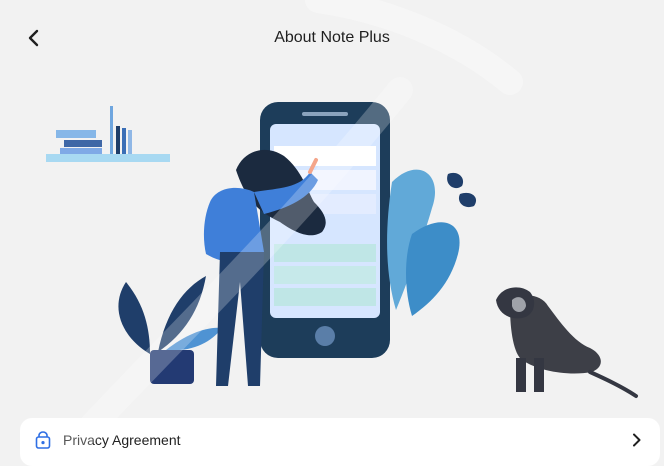  I want to click on plant-left-illustration, so click(170, 330).